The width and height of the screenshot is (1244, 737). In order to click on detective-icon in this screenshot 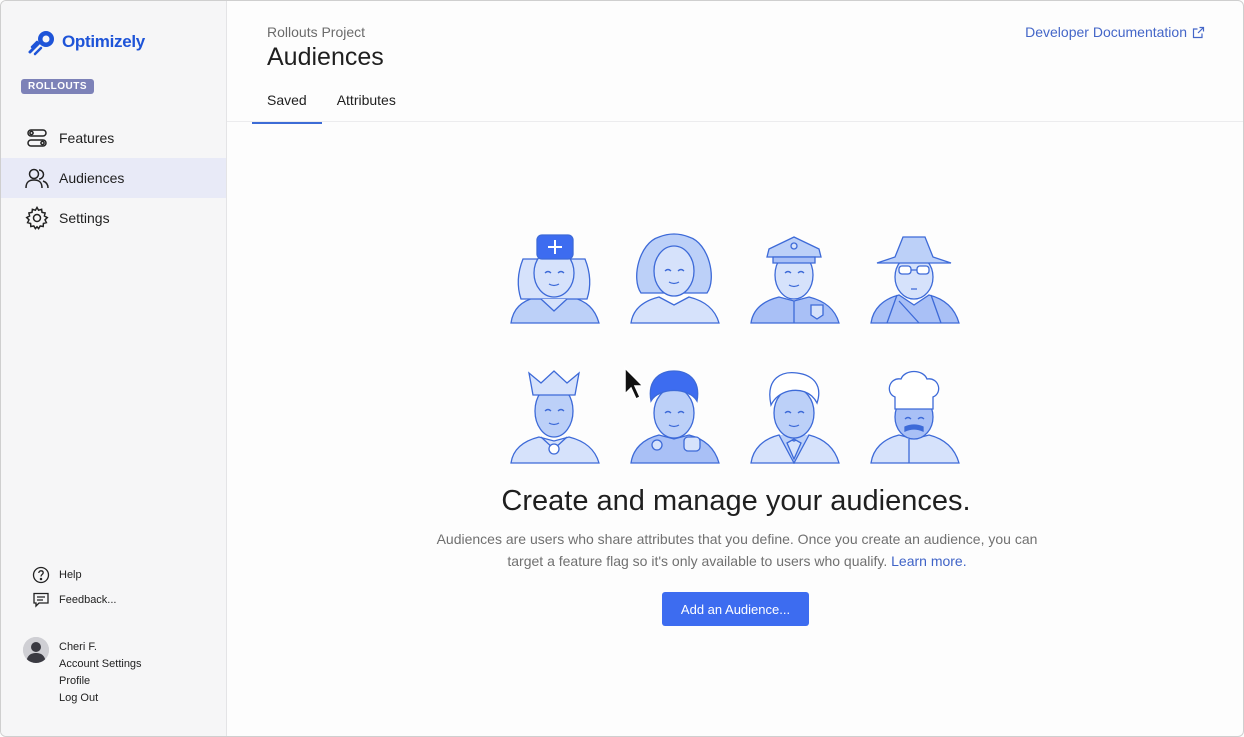, I will do `click(915, 280)`.